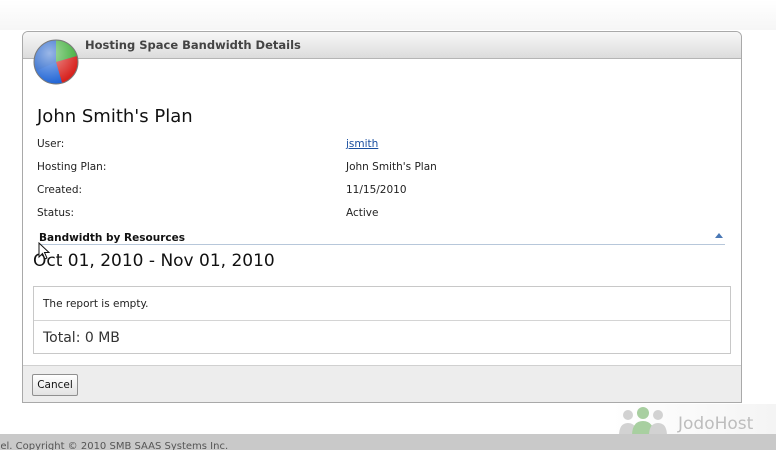 The width and height of the screenshot is (776, 450). What do you see at coordinates (719, 235) in the screenshot?
I see `collapse-arrow-icon` at bounding box center [719, 235].